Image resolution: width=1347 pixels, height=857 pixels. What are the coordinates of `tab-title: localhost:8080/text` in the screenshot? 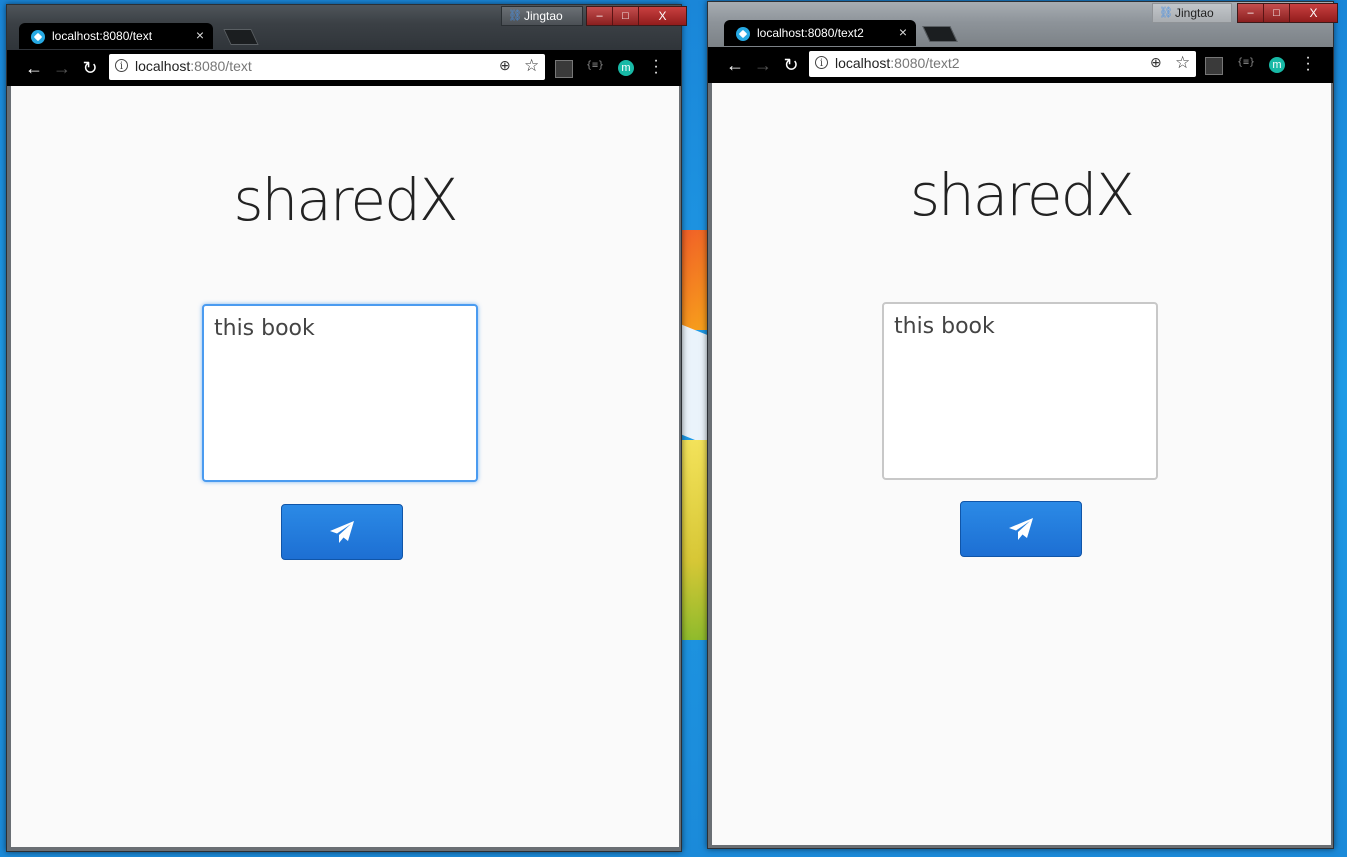 It's located at (102, 36).